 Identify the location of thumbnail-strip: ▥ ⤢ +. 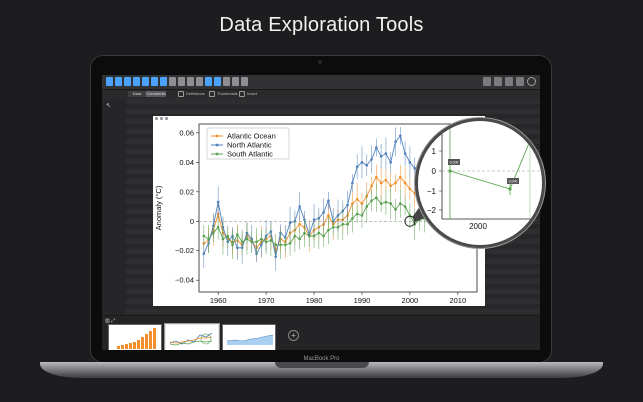
(321, 332).